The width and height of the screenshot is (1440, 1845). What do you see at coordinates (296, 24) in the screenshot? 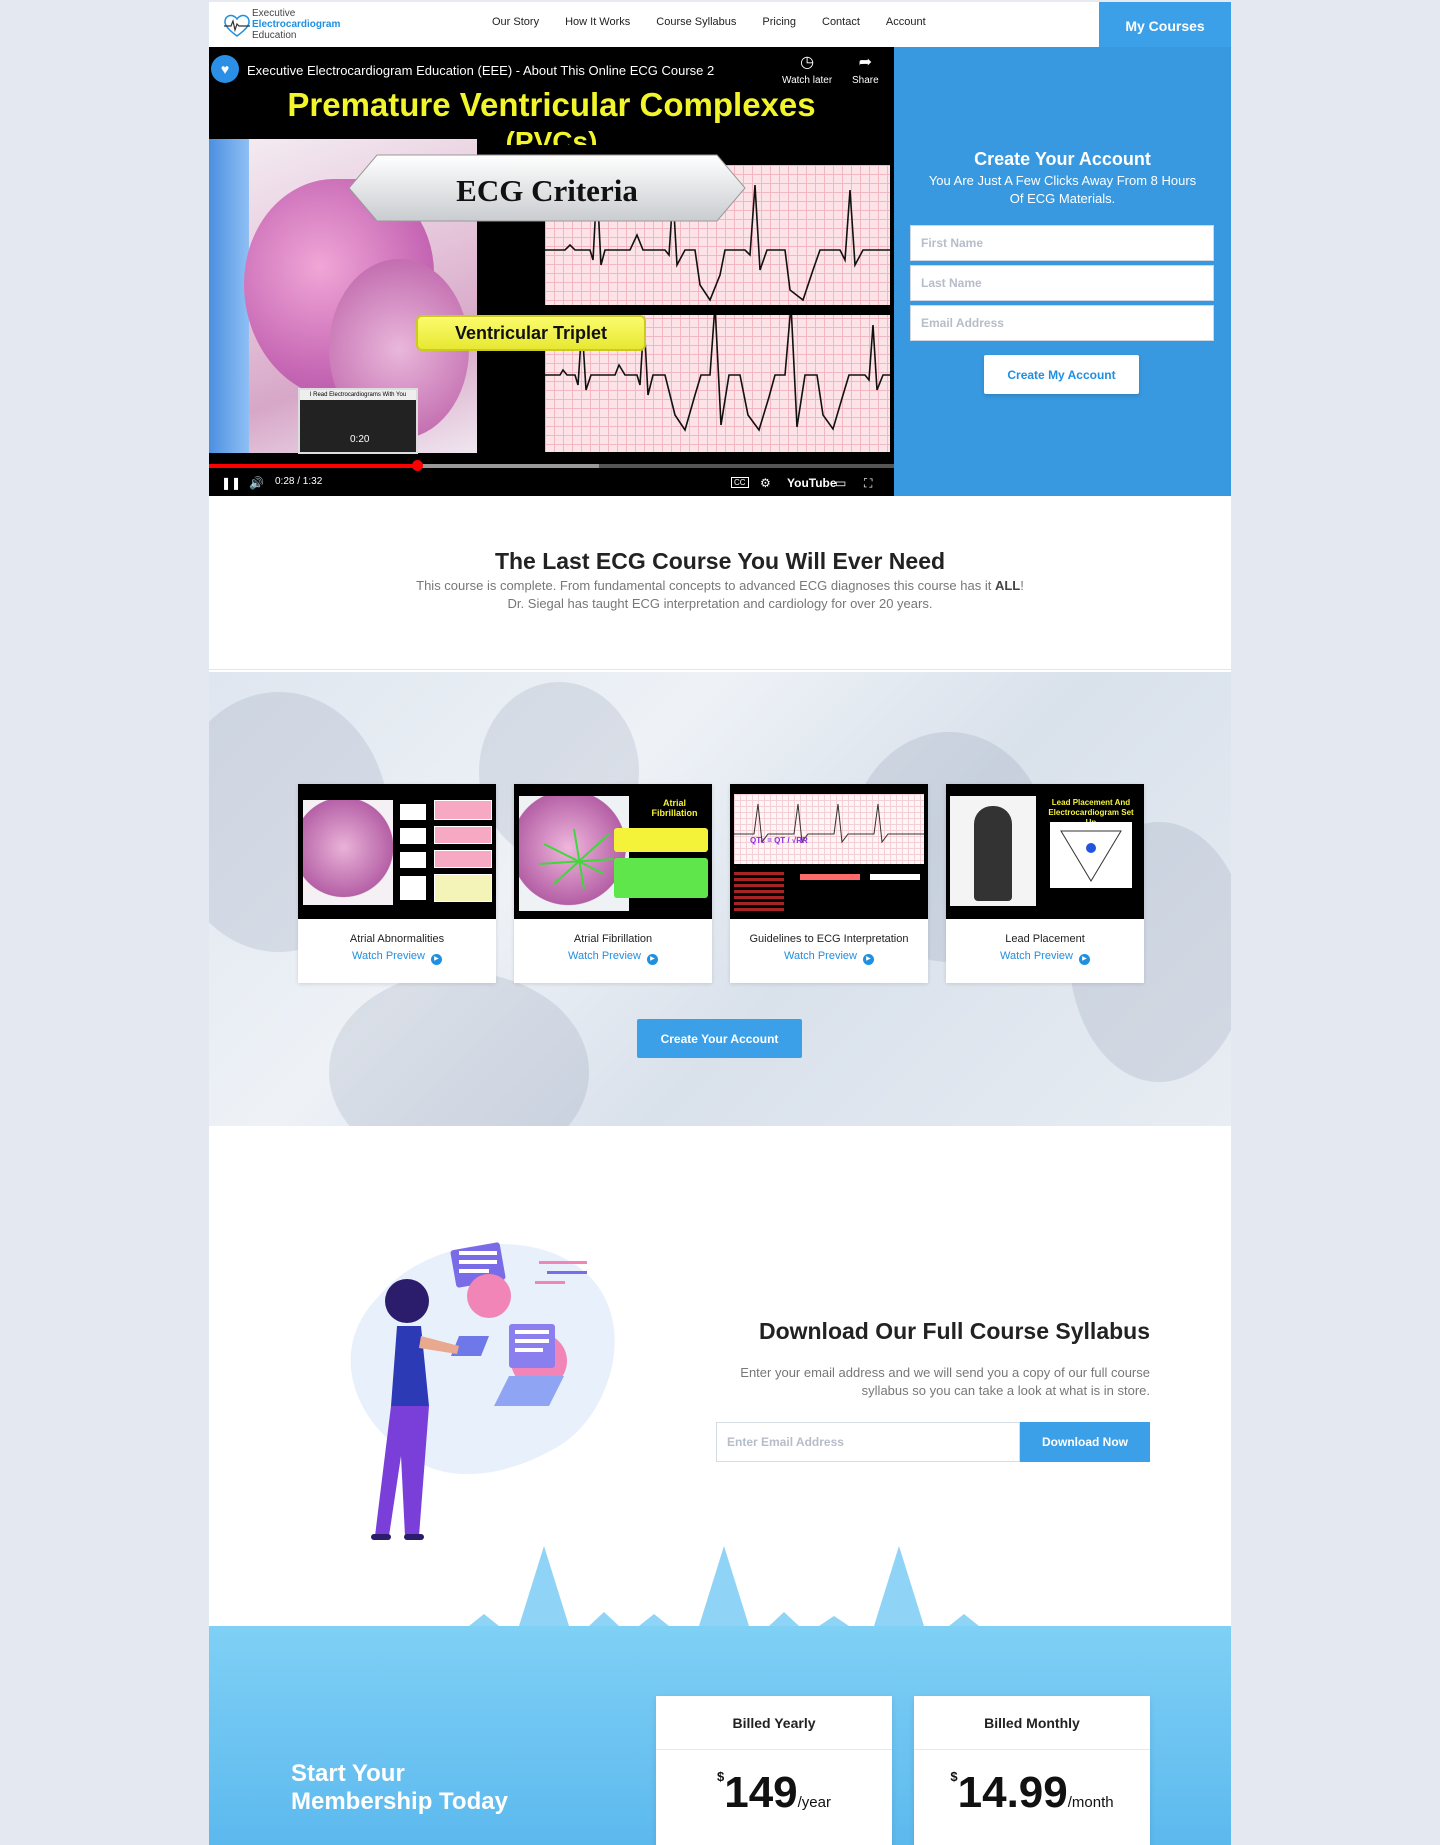
I see `logo-line-2: Electrocardiogram` at bounding box center [296, 24].